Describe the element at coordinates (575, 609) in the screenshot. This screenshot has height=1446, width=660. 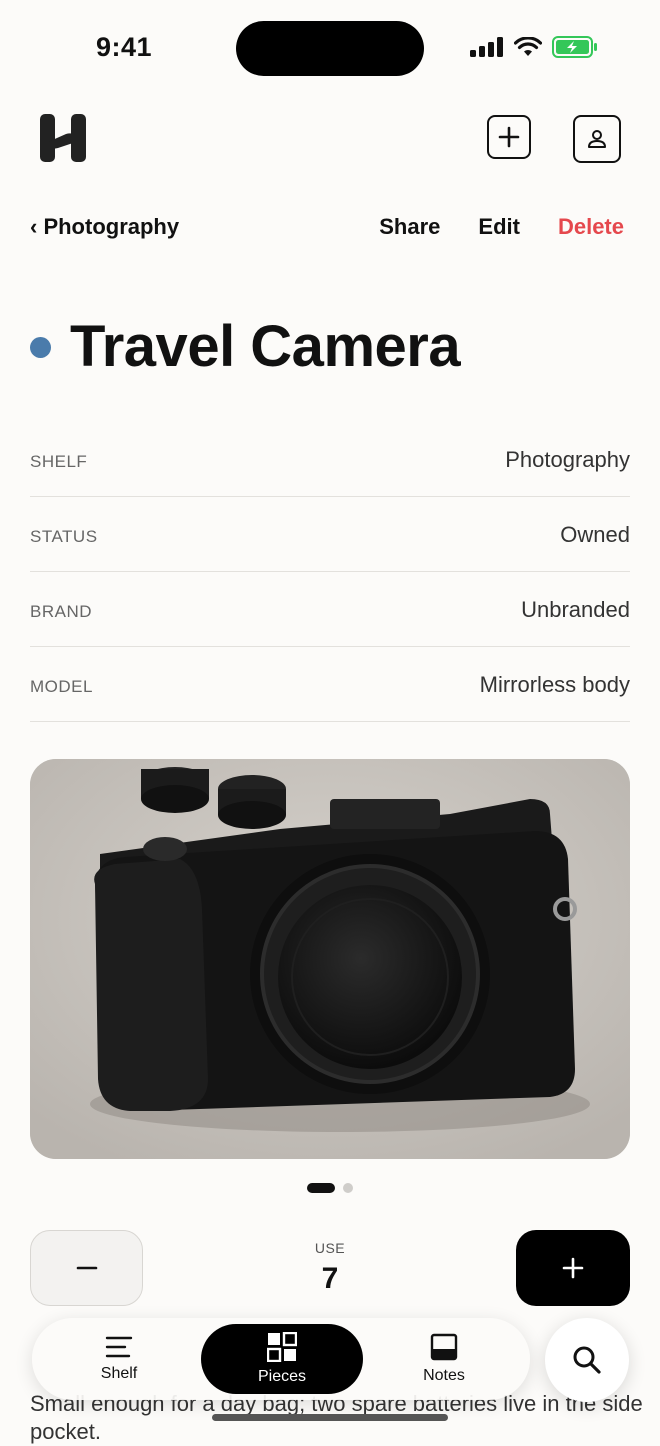
I see `detail-value: Unbranded` at that location.